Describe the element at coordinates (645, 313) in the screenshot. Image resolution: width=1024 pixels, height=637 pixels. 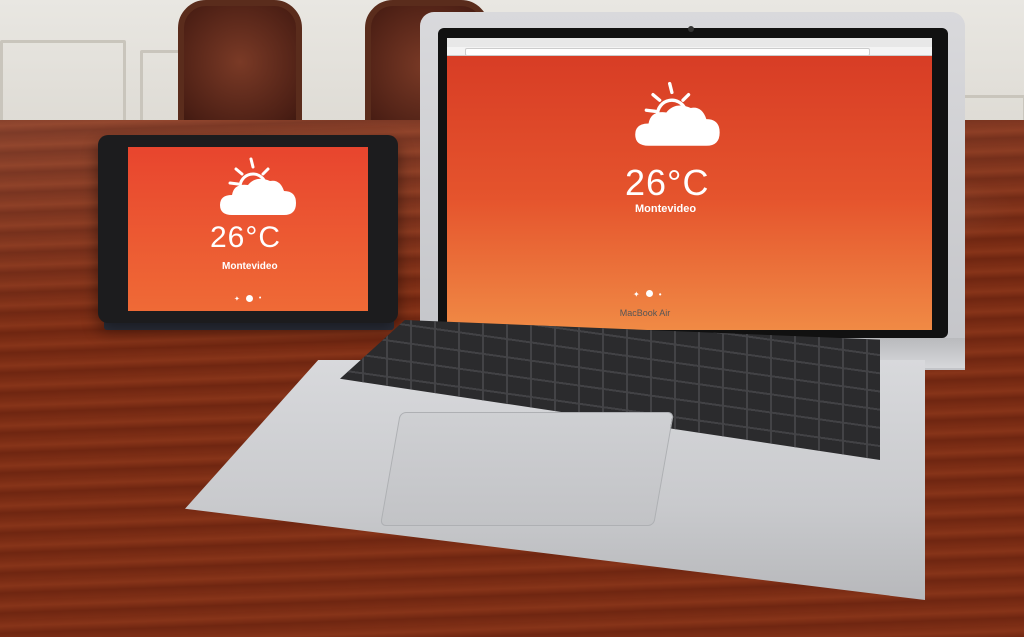
I see `laptop-model-label: MacBook Air` at that location.